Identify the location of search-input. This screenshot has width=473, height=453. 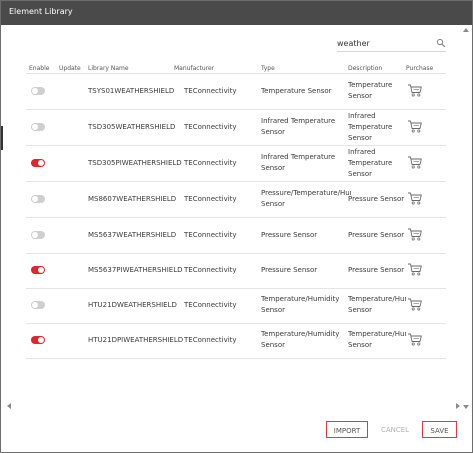
(384, 43).